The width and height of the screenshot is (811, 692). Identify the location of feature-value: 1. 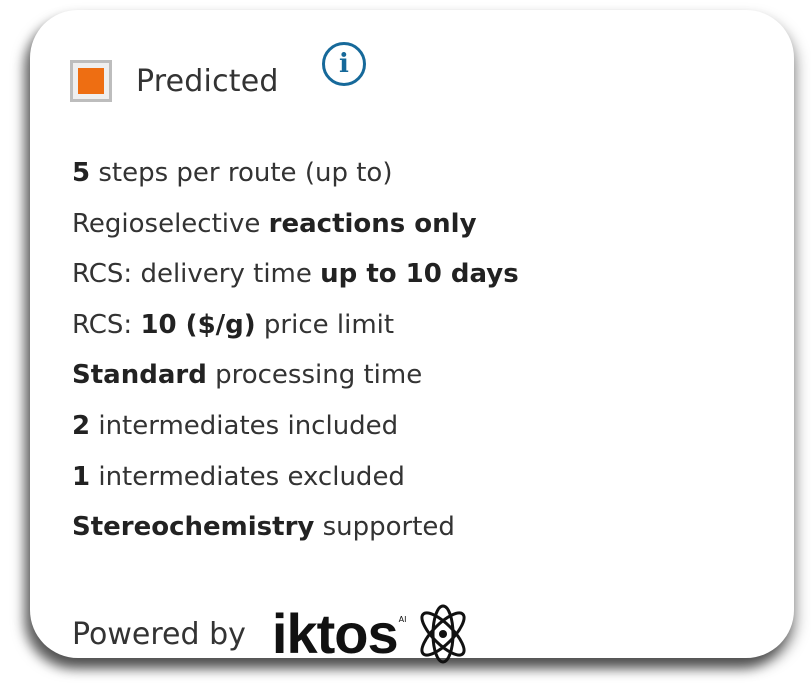
(81, 476).